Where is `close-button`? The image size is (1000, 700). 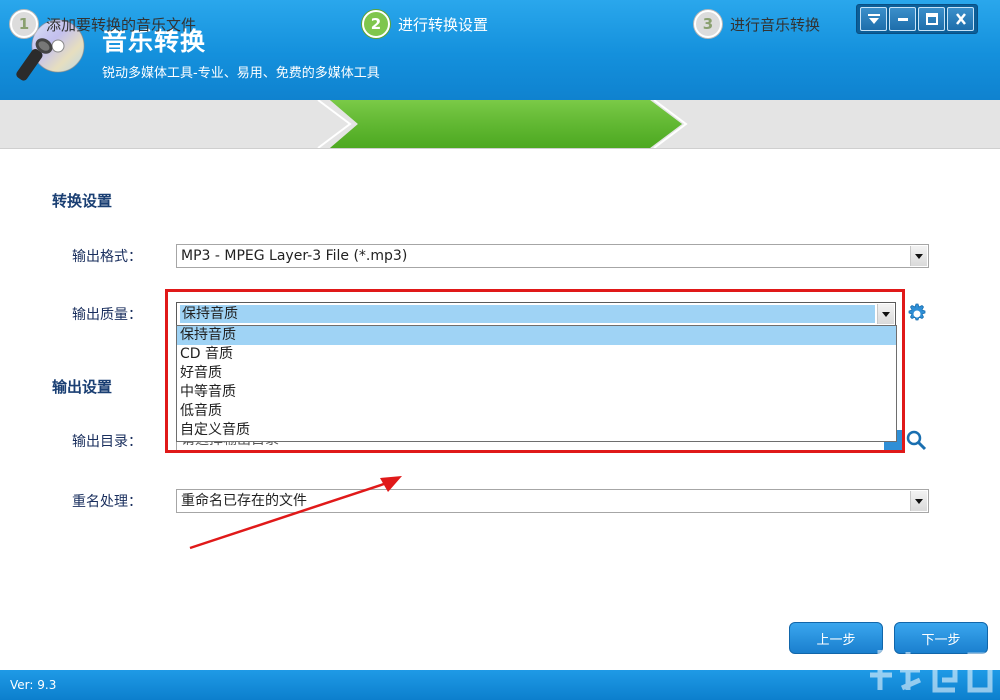
close-button is located at coordinates (960, 19).